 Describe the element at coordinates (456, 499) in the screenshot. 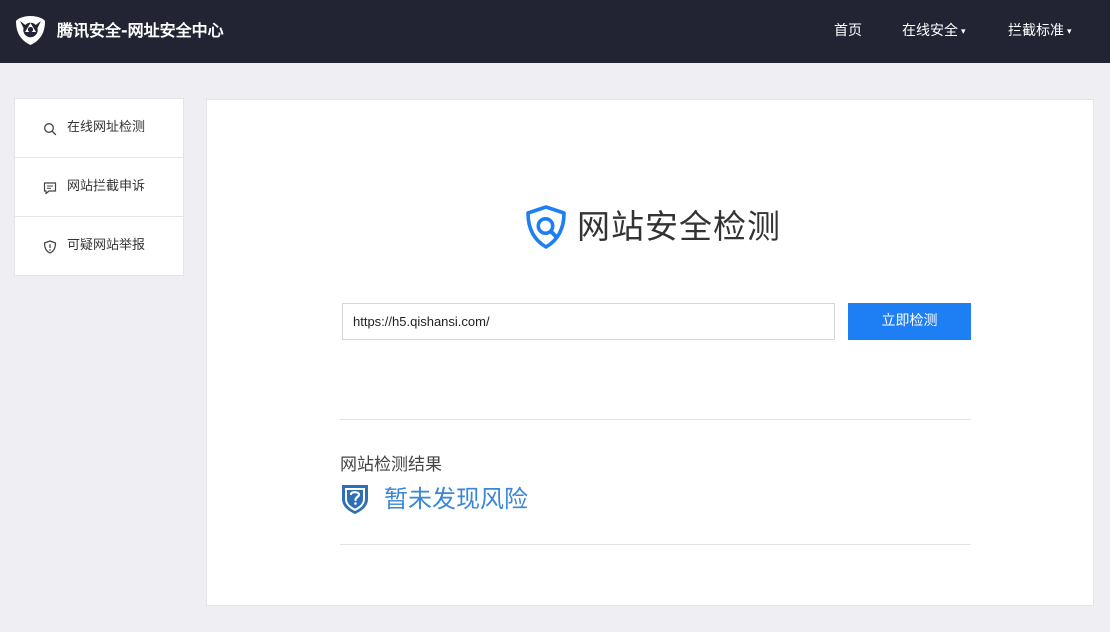

I see `result-status-text: 暂未发现风险` at that location.